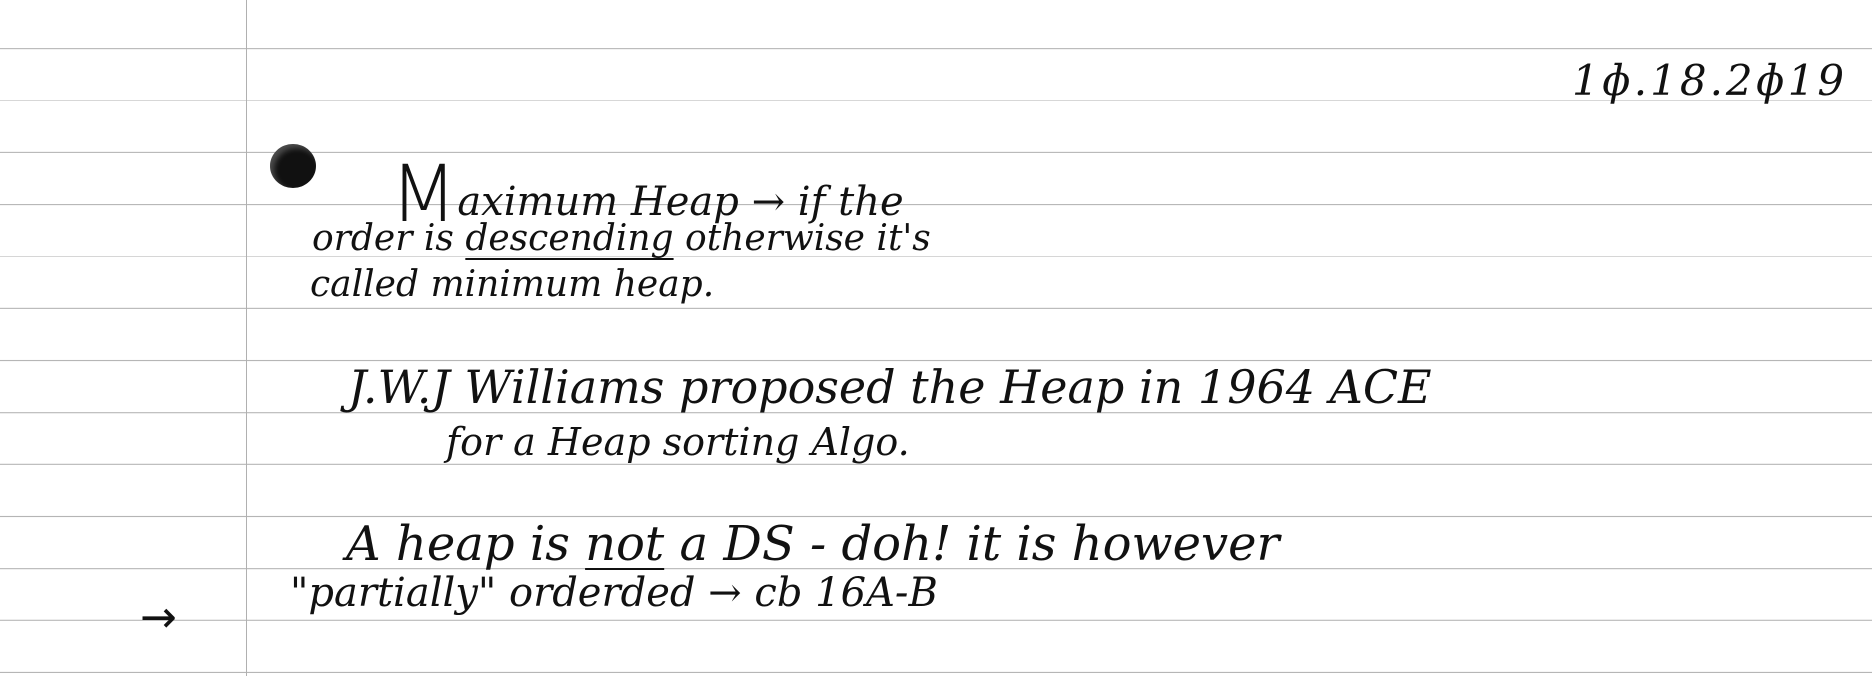 This screenshot has height=676, width=1872. I want to click on date: 1ɸ.18.2ɸ19, so click(1710, 80).